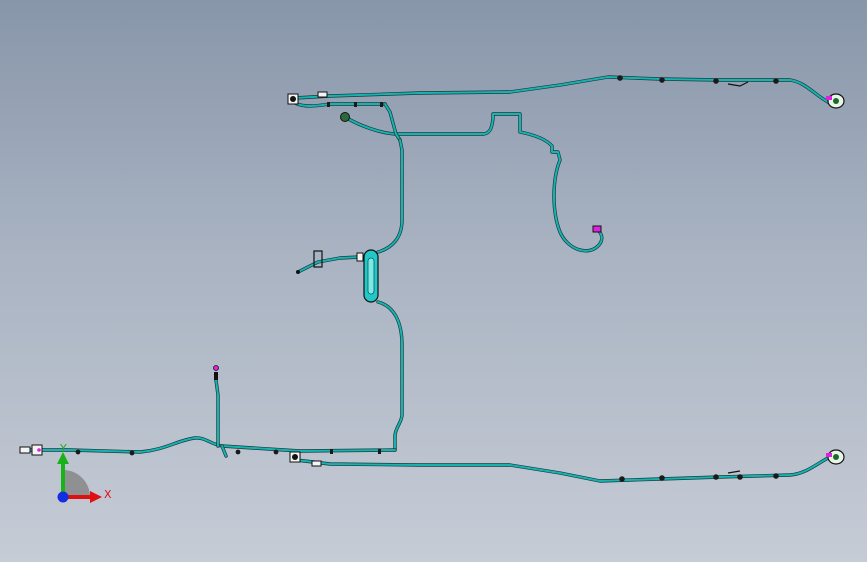  I want to click on x-axis-label: X, so click(108, 494).